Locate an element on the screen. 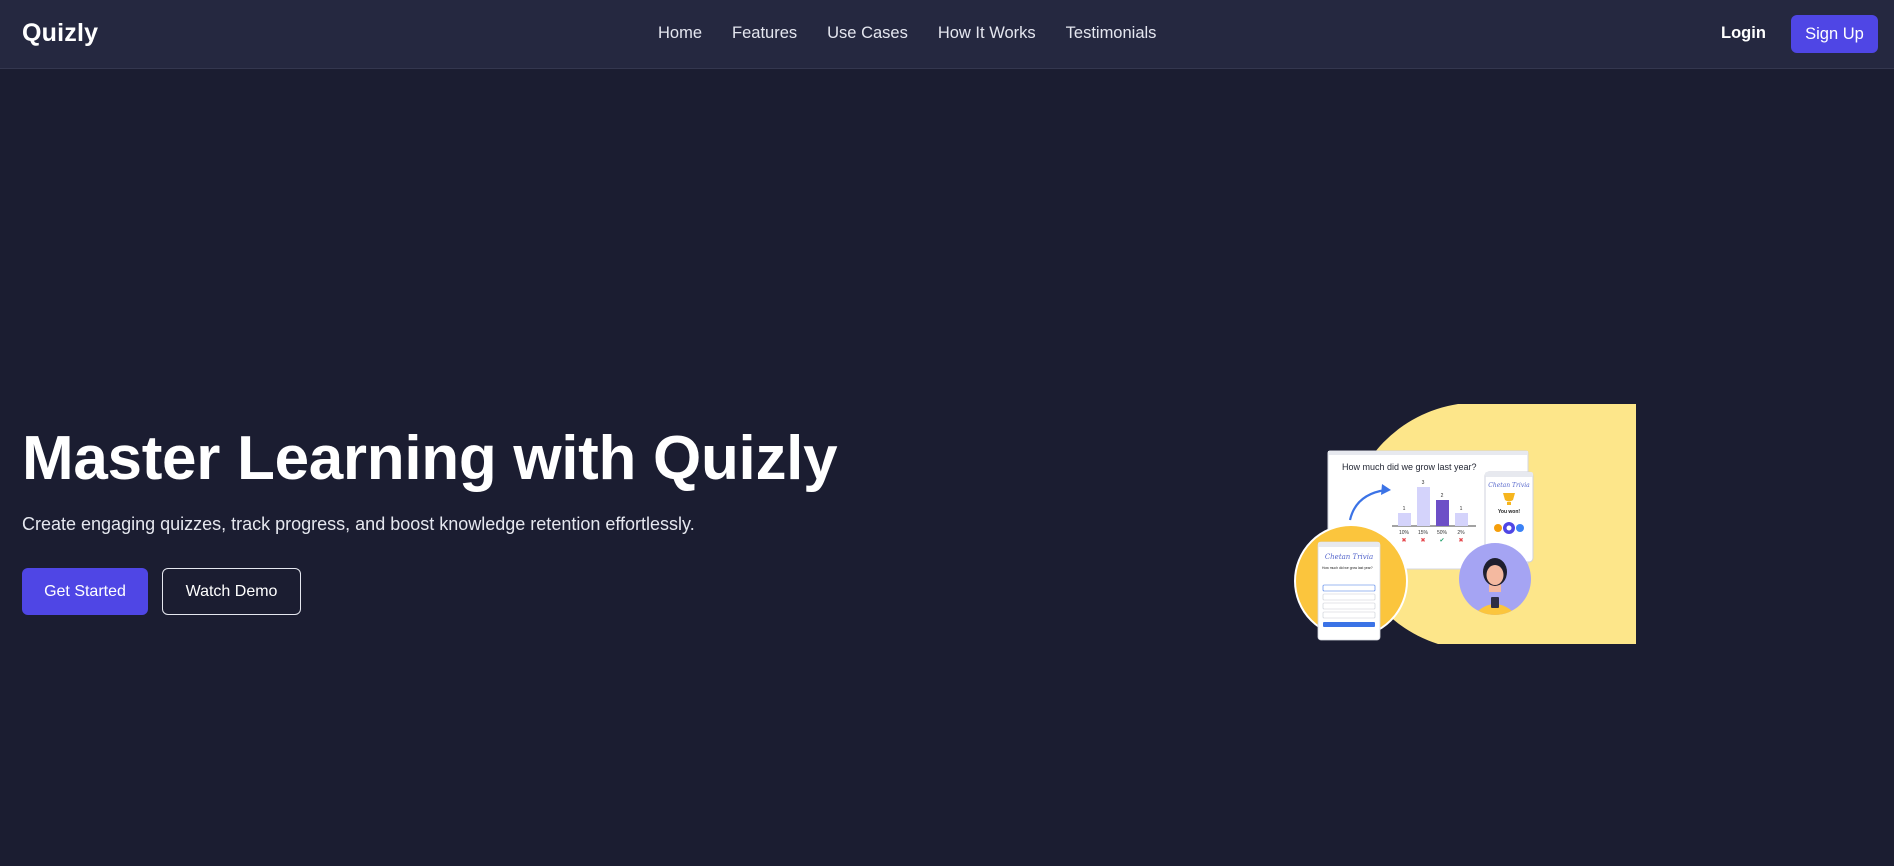 The width and height of the screenshot is (1894, 866). result-text: You won! is located at coordinates (1509, 512).